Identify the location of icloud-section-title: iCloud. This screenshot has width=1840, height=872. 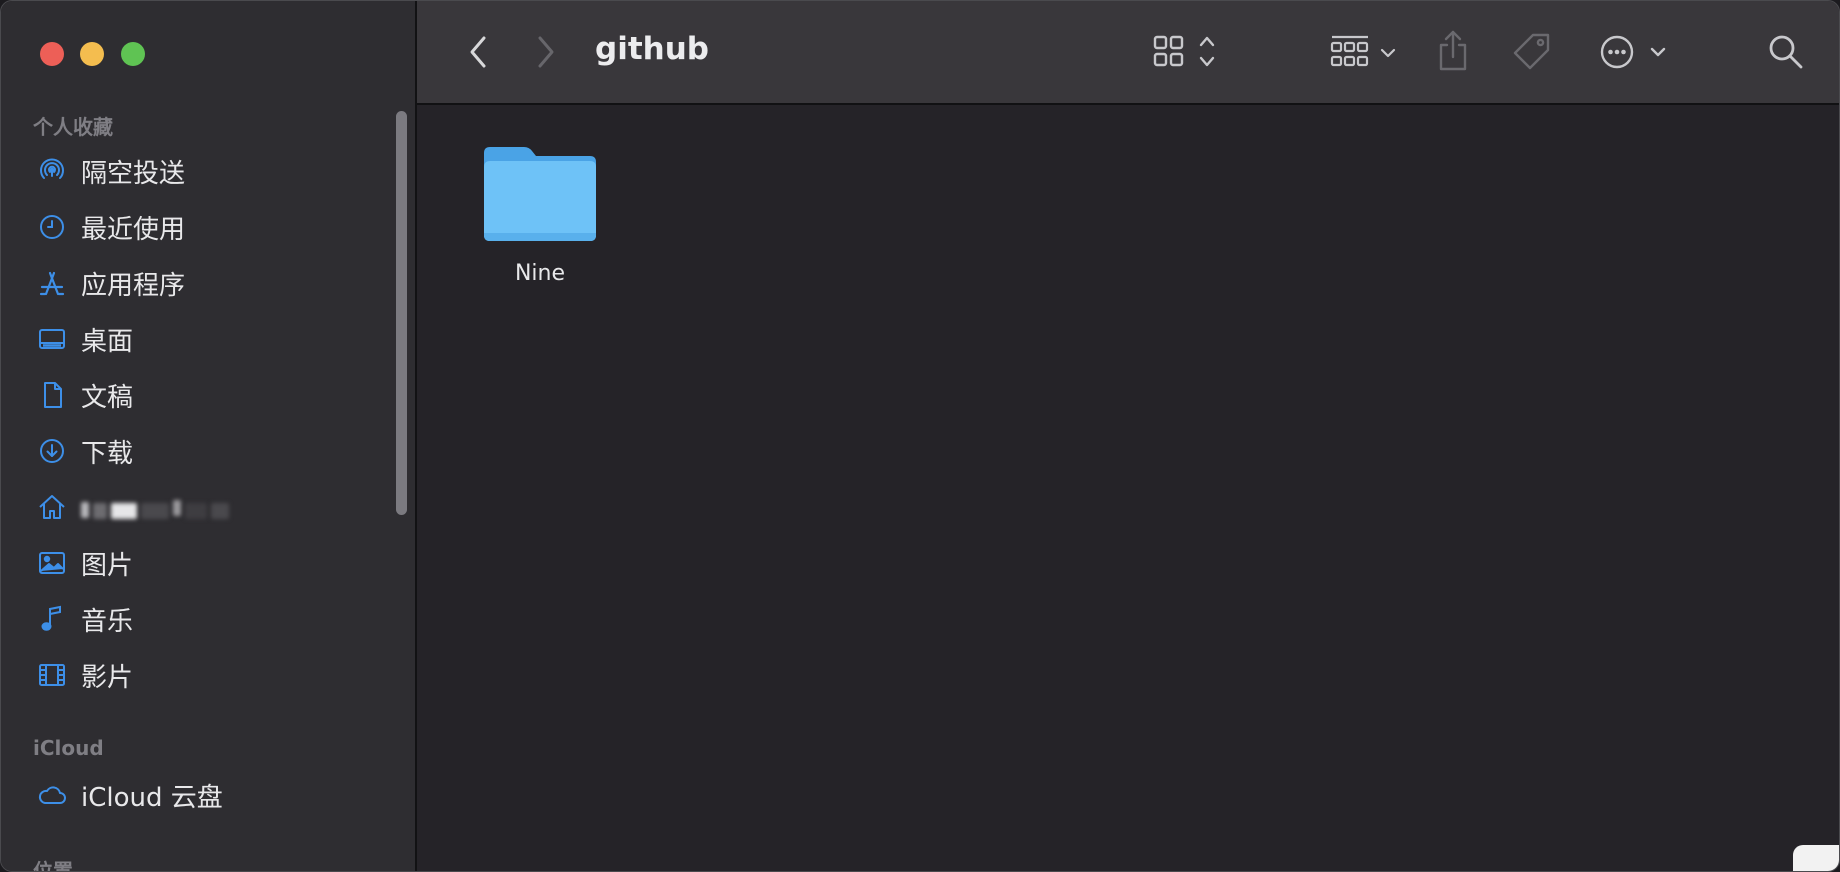
(68, 748).